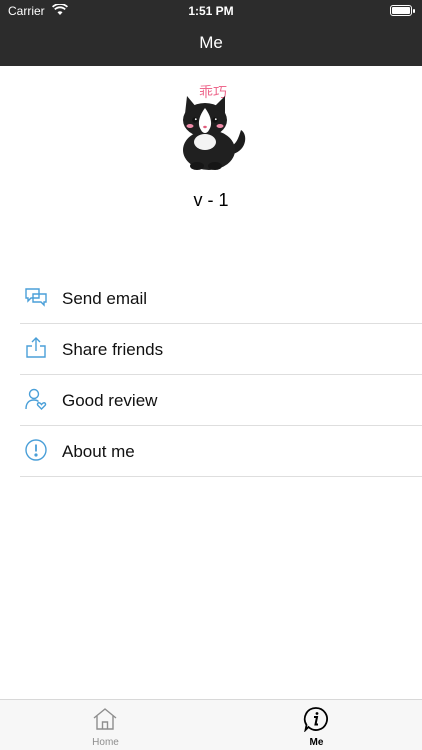 This screenshot has height=750, width=422. What do you see at coordinates (105, 719) in the screenshot?
I see `house-icon` at bounding box center [105, 719].